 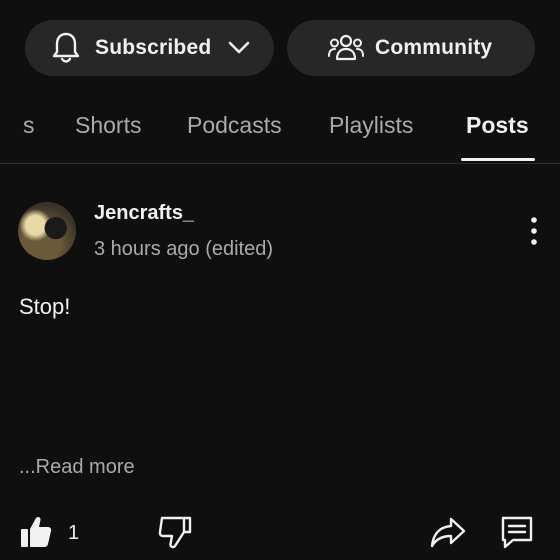 What do you see at coordinates (184, 249) in the screenshot?
I see `post-timestamp: 3 hours ago (edited)` at bounding box center [184, 249].